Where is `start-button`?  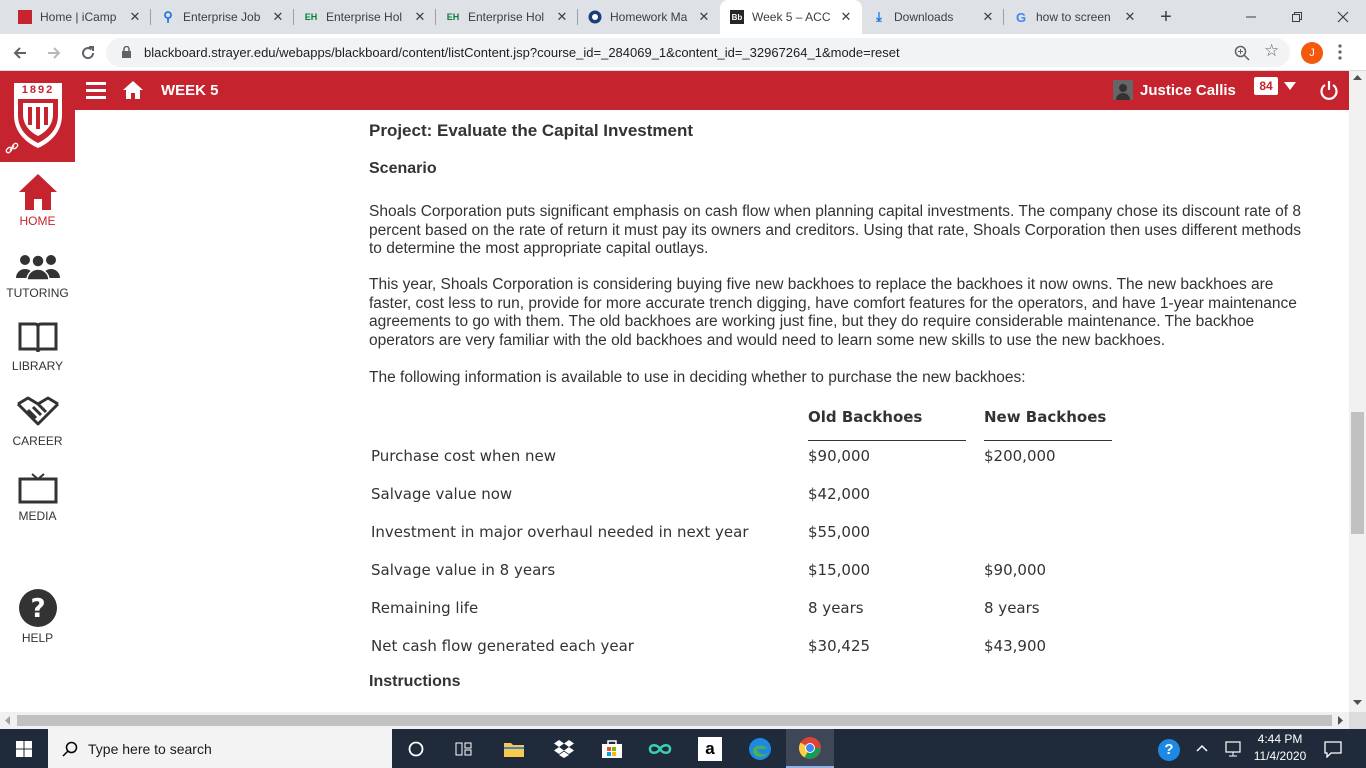 start-button is located at coordinates (24, 748).